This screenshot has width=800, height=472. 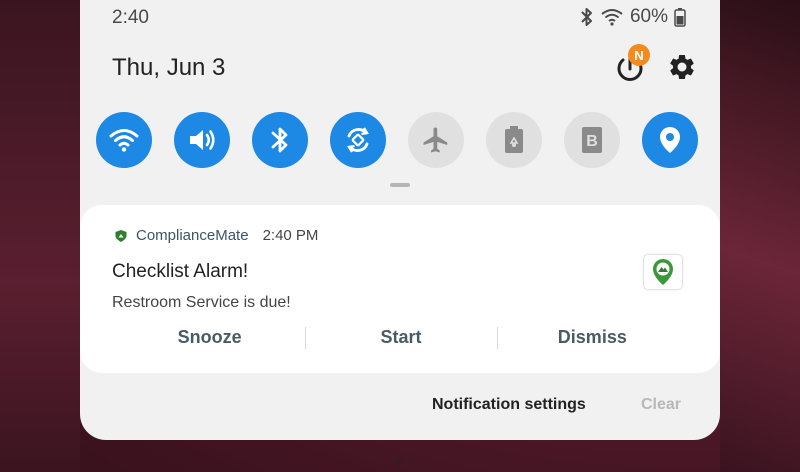 I want to click on status-time: 2:40, so click(x=130, y=17).